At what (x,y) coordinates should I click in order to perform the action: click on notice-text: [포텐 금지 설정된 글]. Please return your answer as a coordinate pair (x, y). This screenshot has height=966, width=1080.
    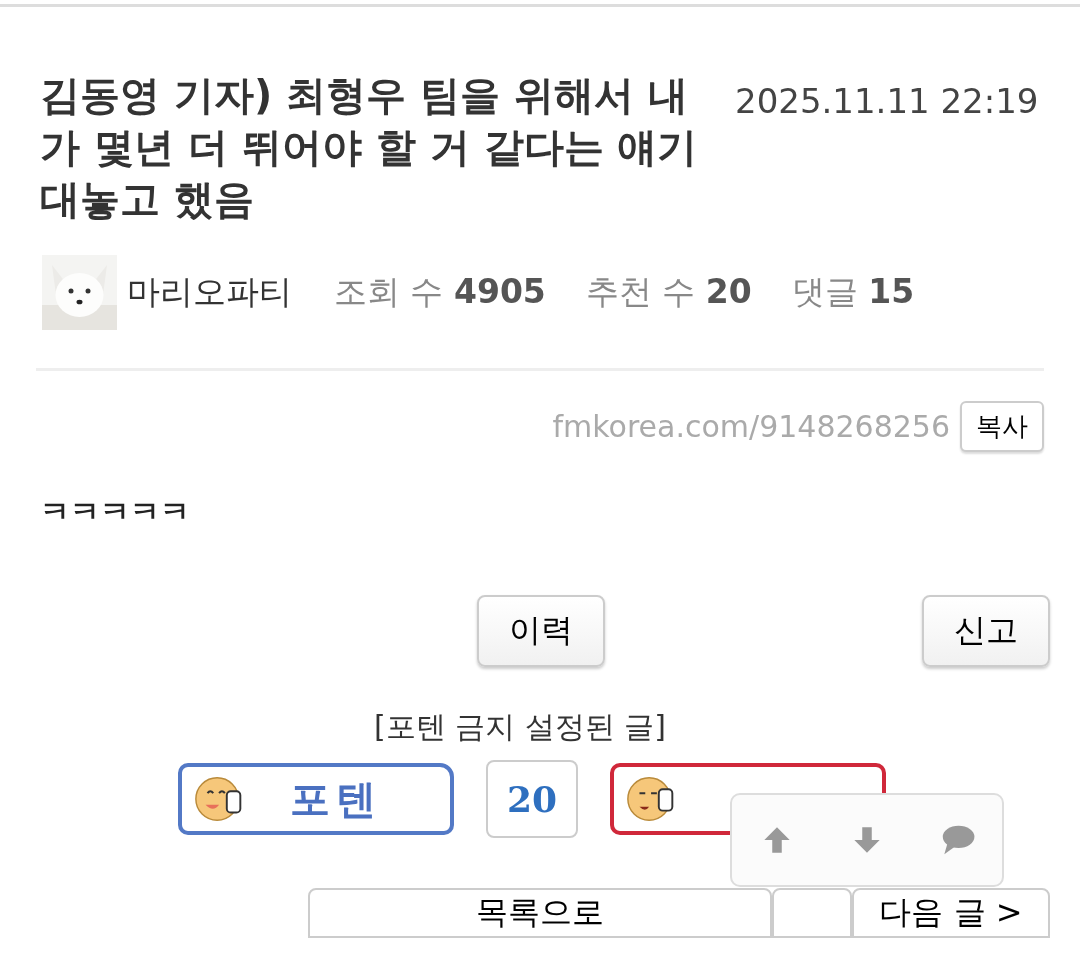
    Looking at the image, I should click on (520, 727).